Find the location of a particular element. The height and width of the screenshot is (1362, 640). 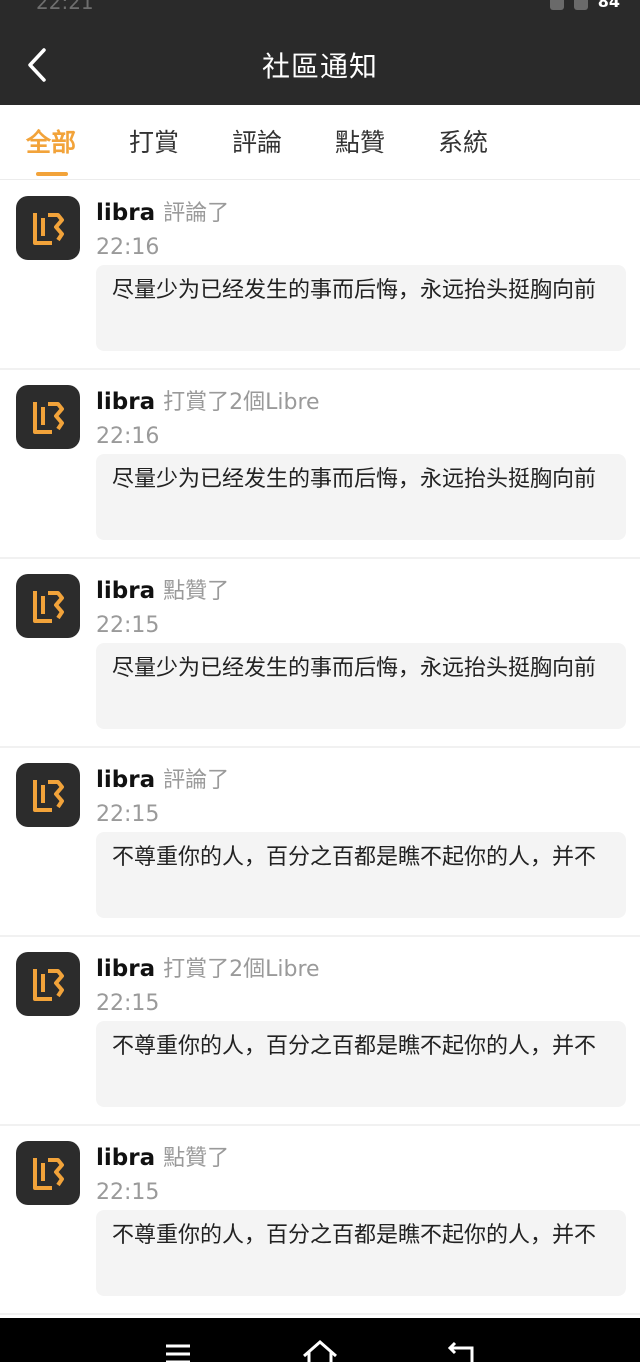

app-header: 社區通知 is located at coordinates (320, 58).